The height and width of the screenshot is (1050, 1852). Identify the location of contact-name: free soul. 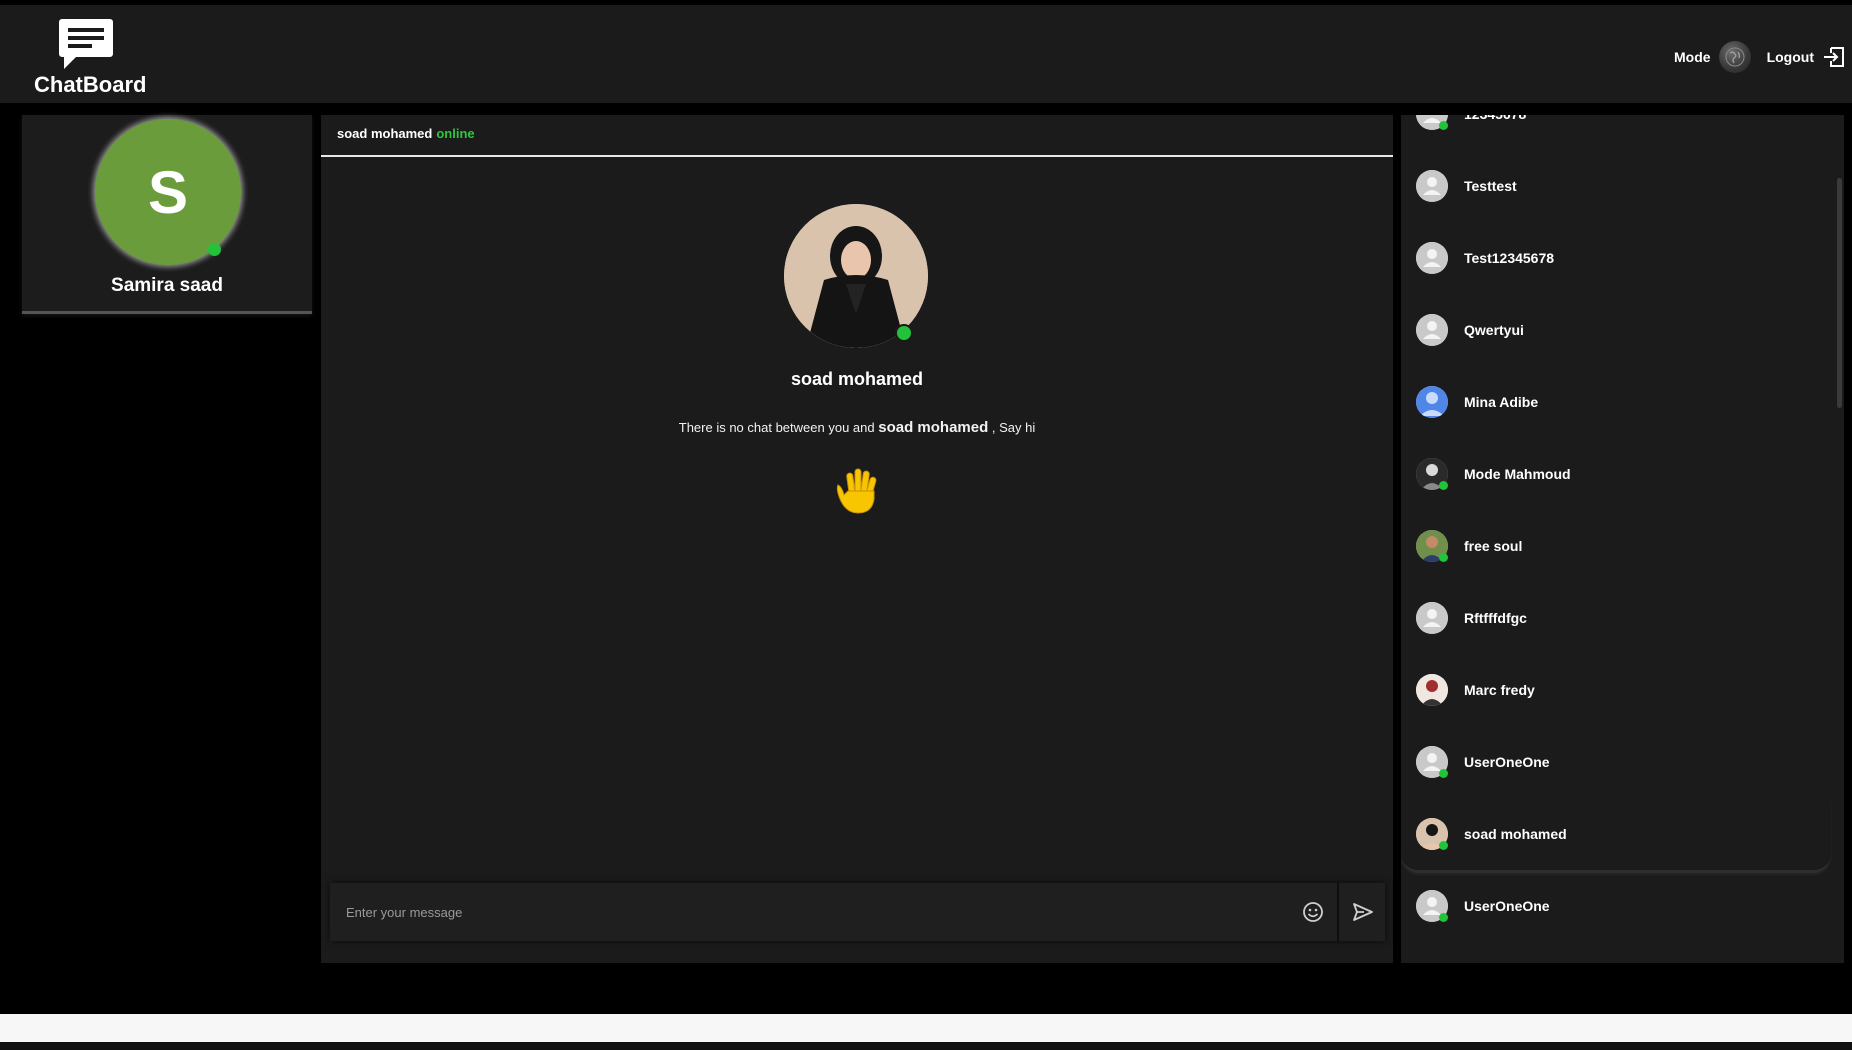
(1493, 546).